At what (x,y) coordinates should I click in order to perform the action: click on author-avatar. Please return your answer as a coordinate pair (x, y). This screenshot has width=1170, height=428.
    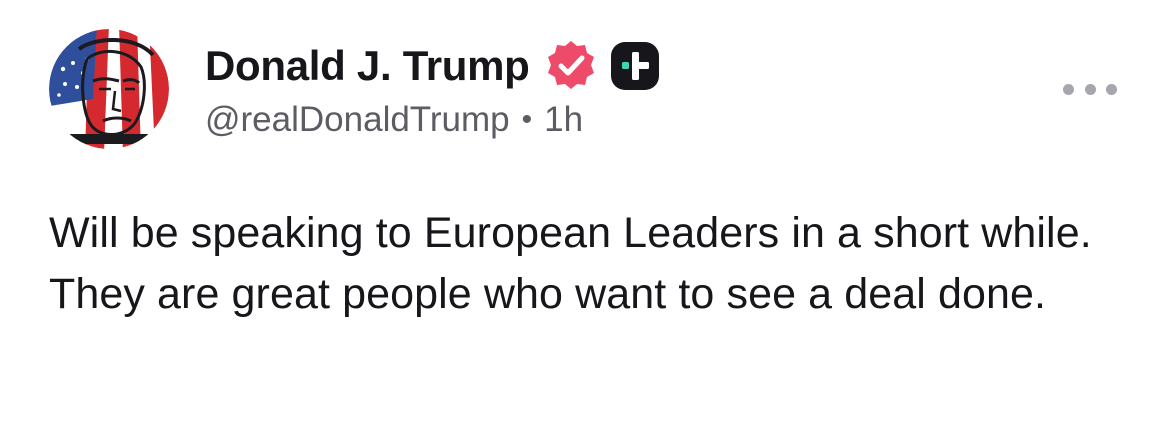
    Looking at the image, I should click on (109, 89).